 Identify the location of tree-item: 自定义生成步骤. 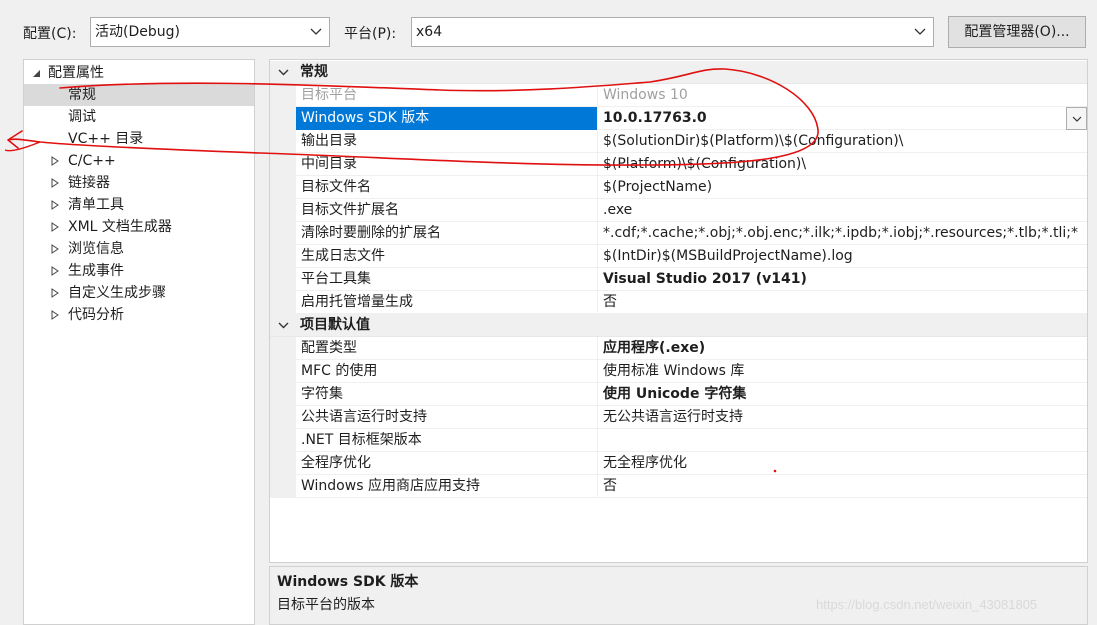
(139, 293).